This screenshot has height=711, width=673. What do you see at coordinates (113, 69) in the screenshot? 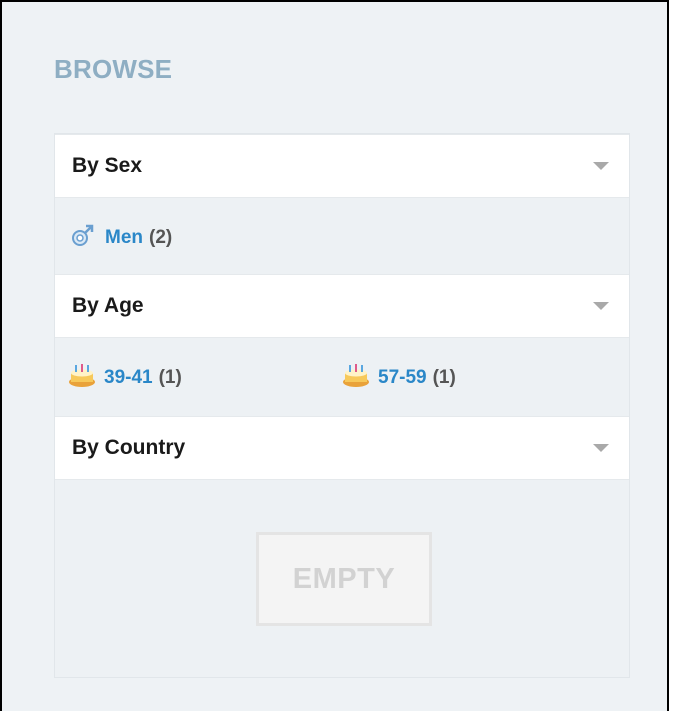
I see `browse-title: BROWSE` at bounding box center [113, 69].